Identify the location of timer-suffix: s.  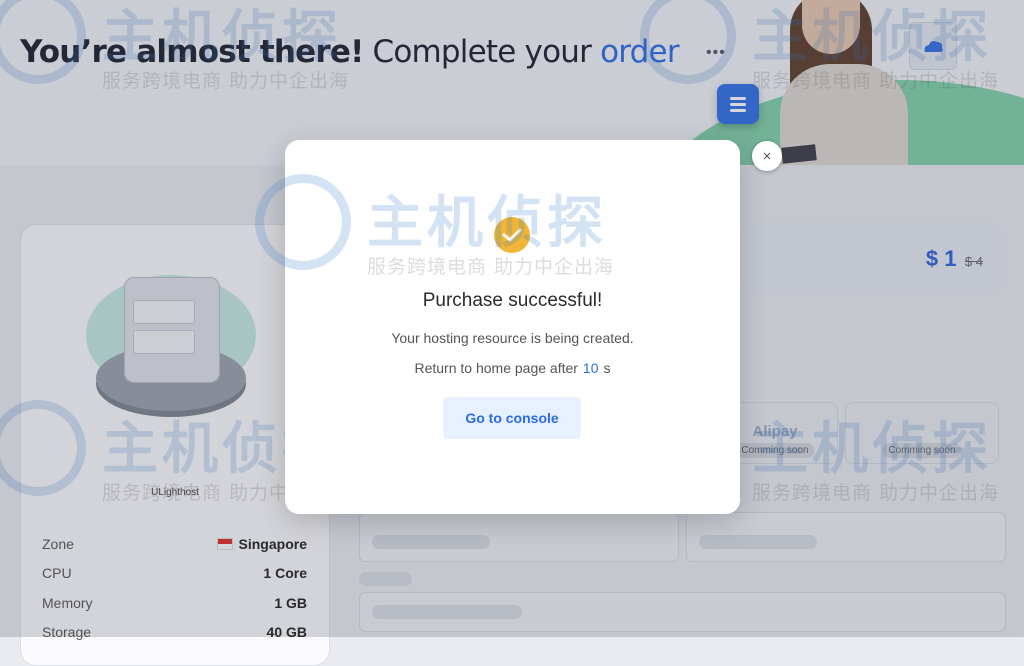
(607, 368).